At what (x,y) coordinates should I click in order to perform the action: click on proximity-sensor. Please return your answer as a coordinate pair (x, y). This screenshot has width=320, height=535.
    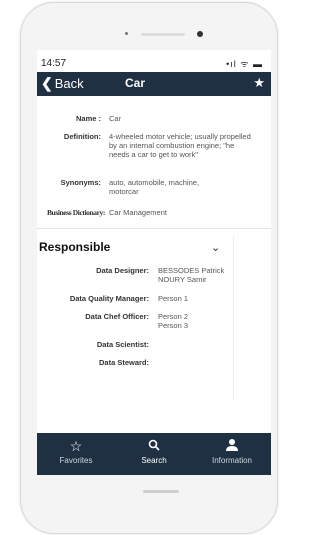
    Looking at the image, I should click on (126, 33).